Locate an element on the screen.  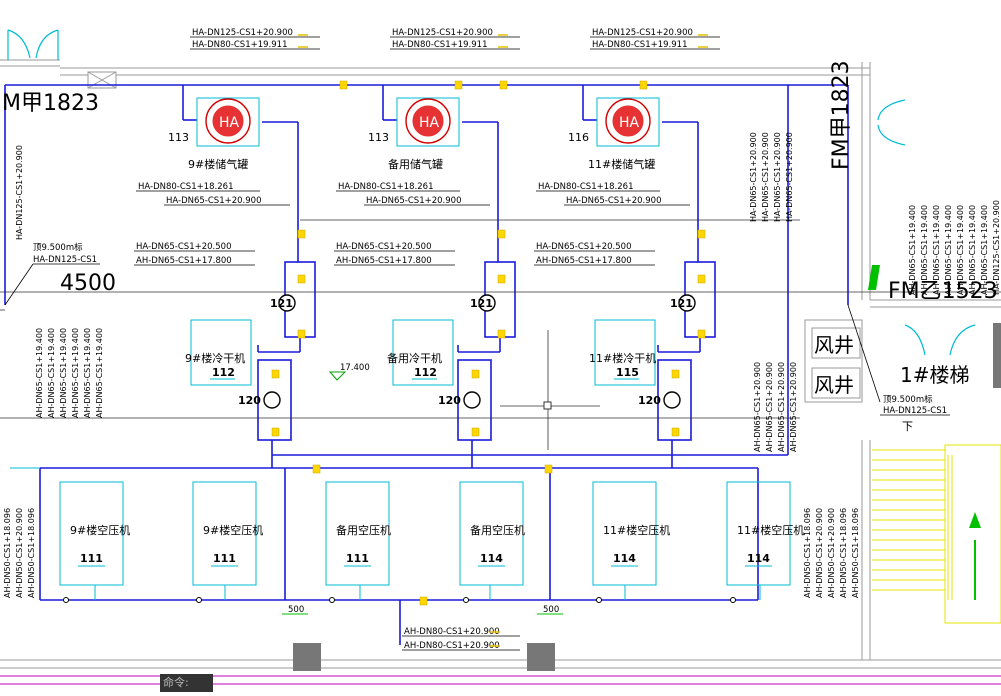
dryer-name: 备用冷干机 is located at coordinates (414, 358).